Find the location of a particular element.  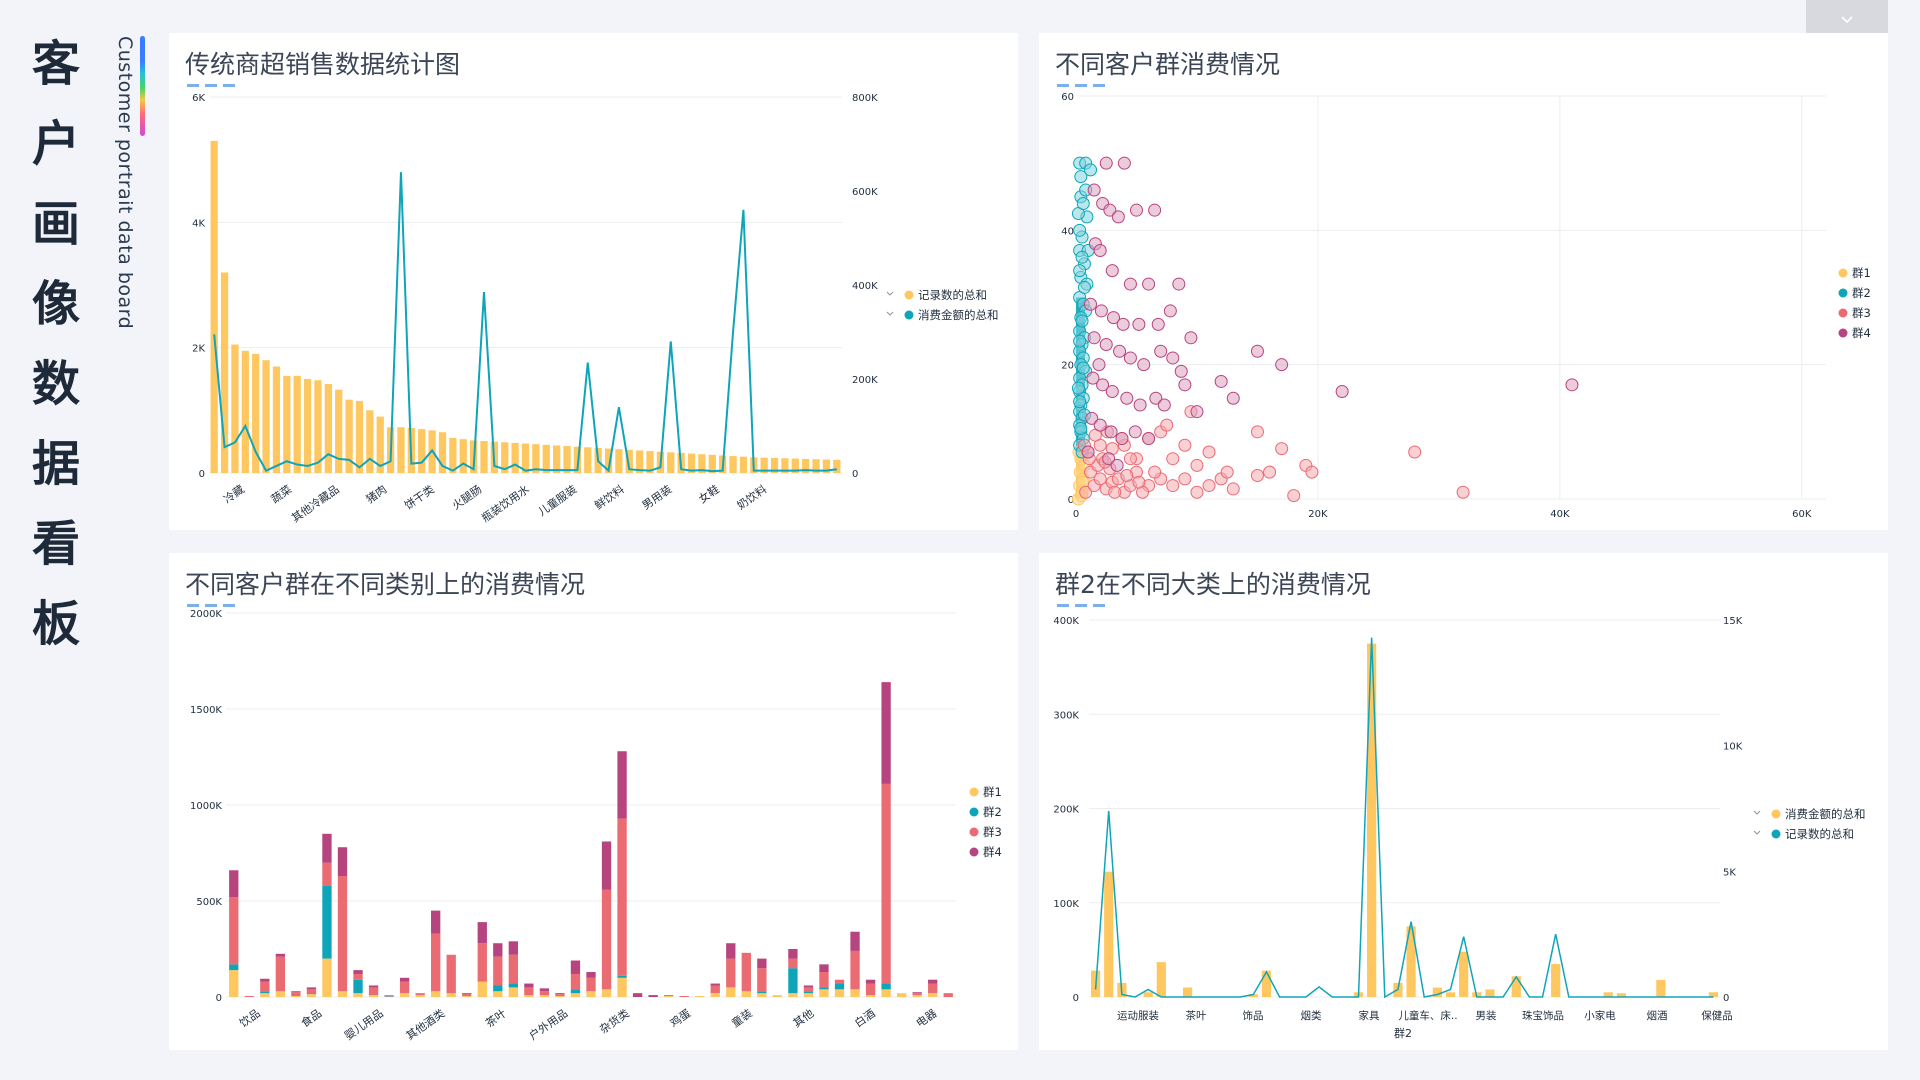

y-tick-label-right: 10K is located at coordinates (1733, 747).